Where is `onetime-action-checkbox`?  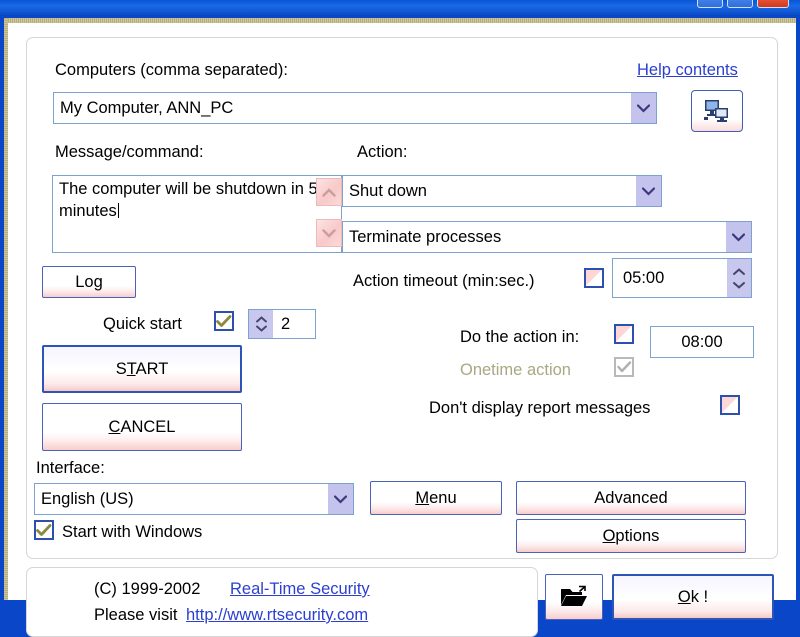
onetime-action-checkbox is located at coordinates (624, 367).